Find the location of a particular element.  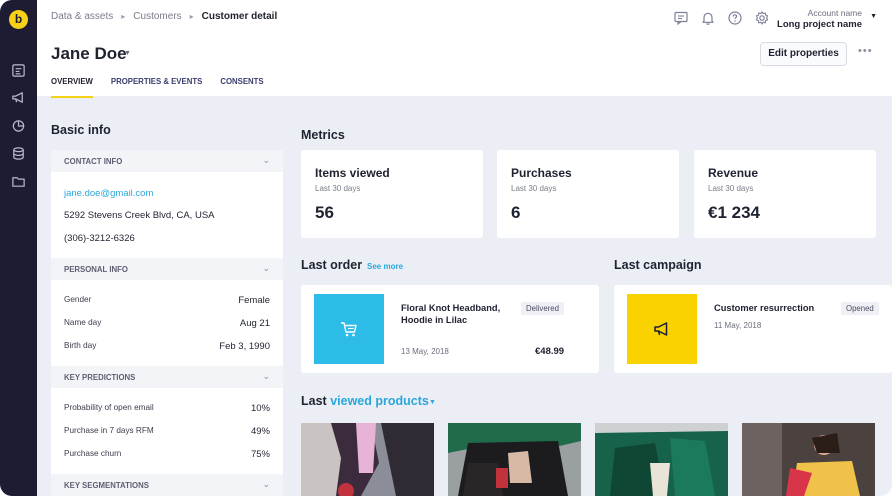

list-item: Gender Female is located at coordinates (167, 300).